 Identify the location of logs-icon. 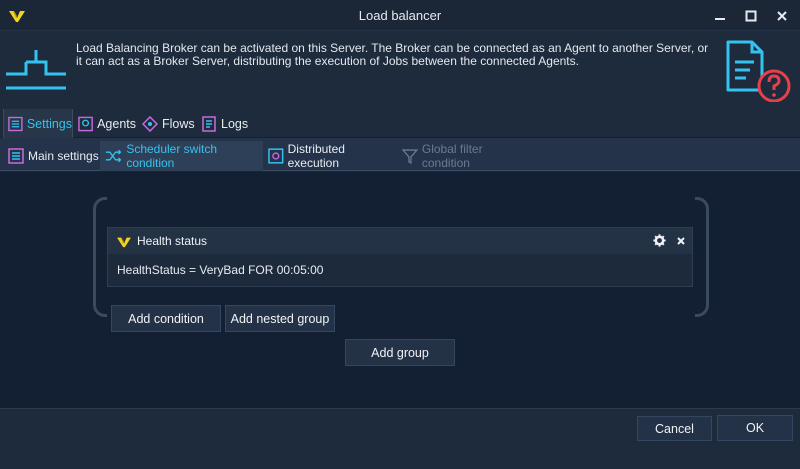
(209, 123).